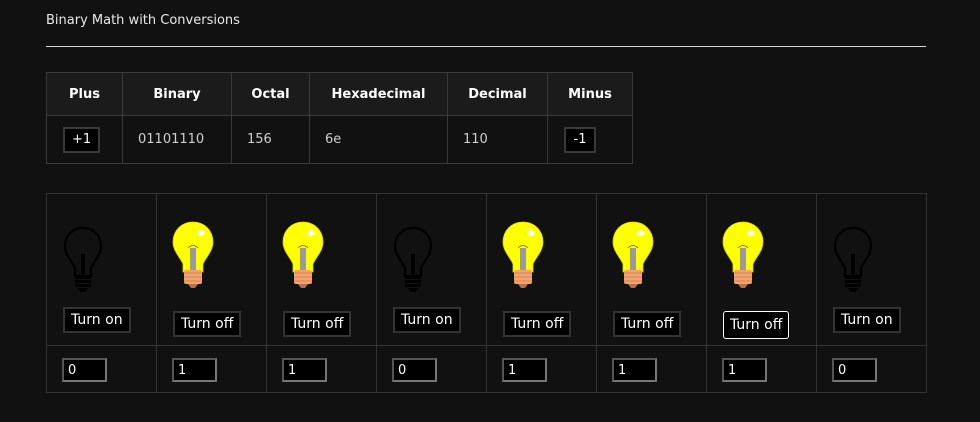 The height and width of the screenshot is (422, 980). I want to click on minus-one-button: -1, so click(580, 139).